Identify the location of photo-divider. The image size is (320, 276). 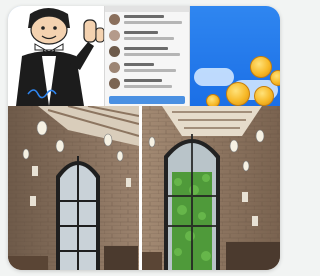
(140, 188).